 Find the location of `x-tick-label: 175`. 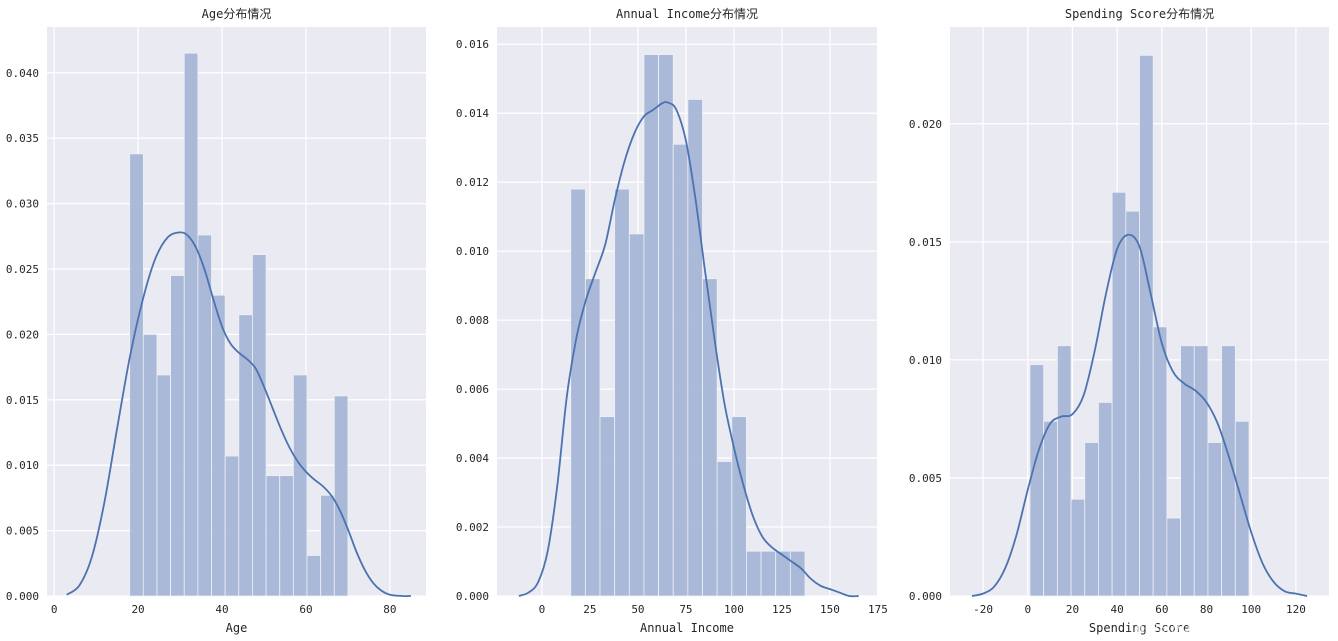

x-tick-label: 175 is located at coordinates (878, 609).